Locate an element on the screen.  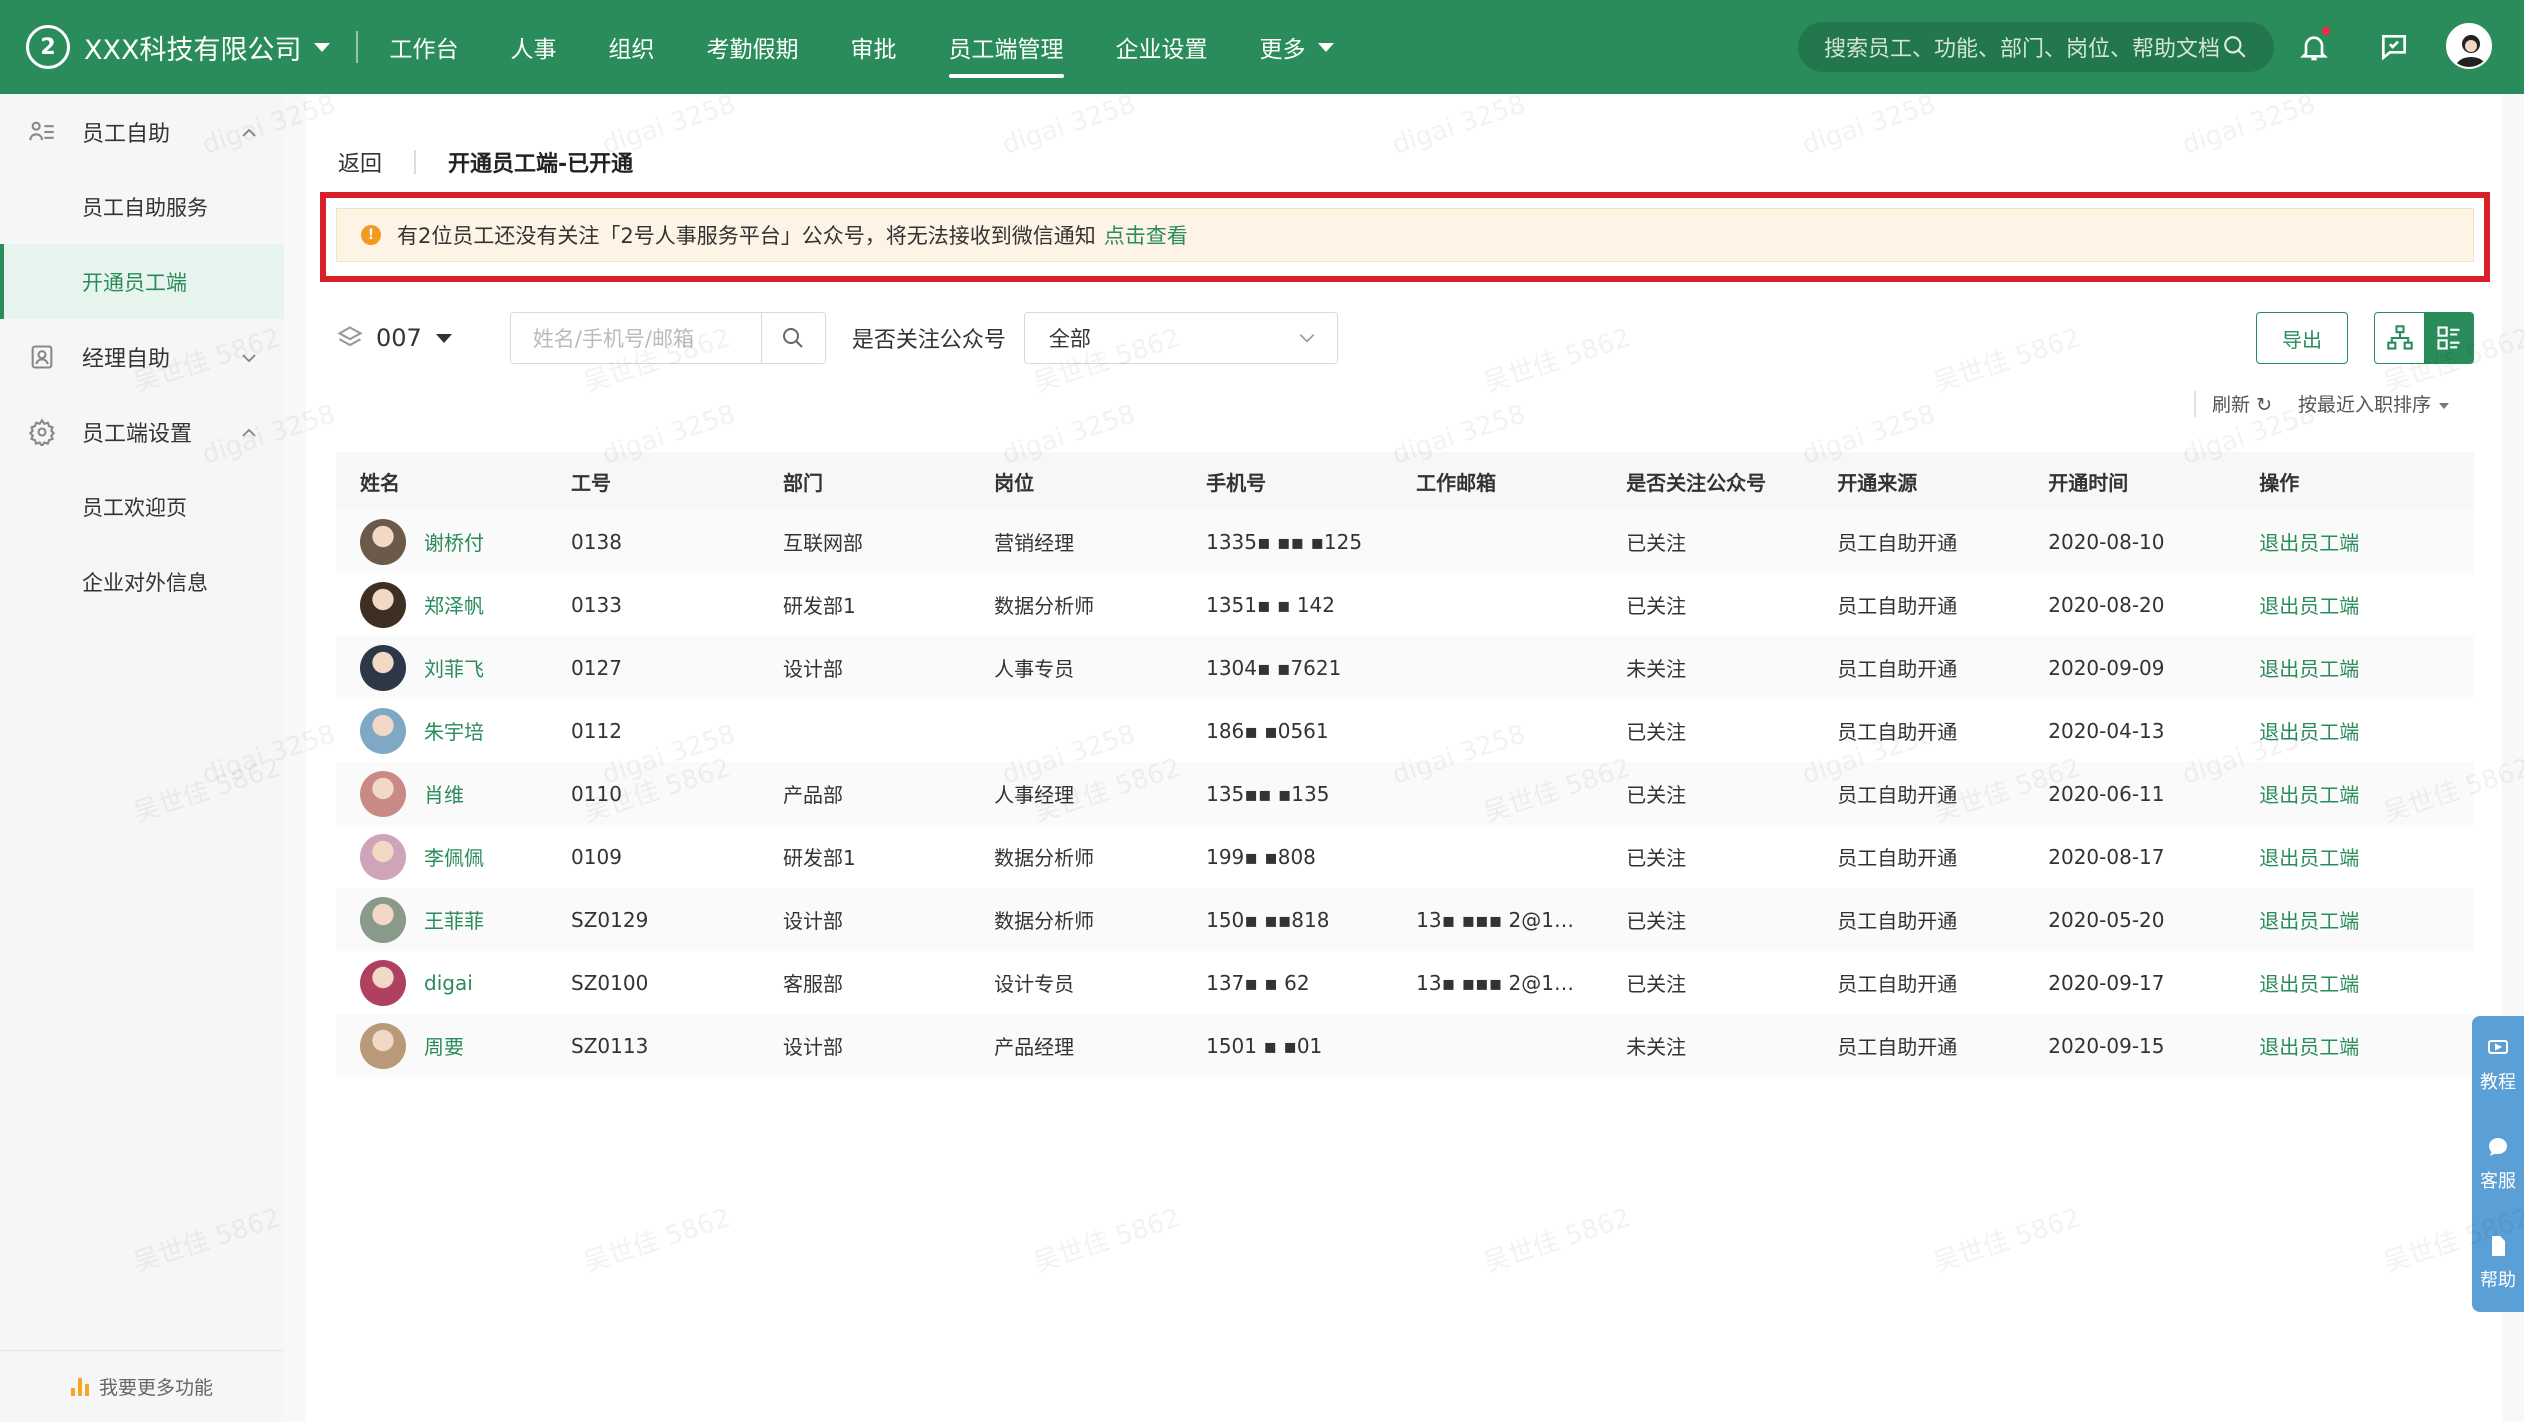
employee-name-link: 朱宇培 is located at coordinates (454, 730).